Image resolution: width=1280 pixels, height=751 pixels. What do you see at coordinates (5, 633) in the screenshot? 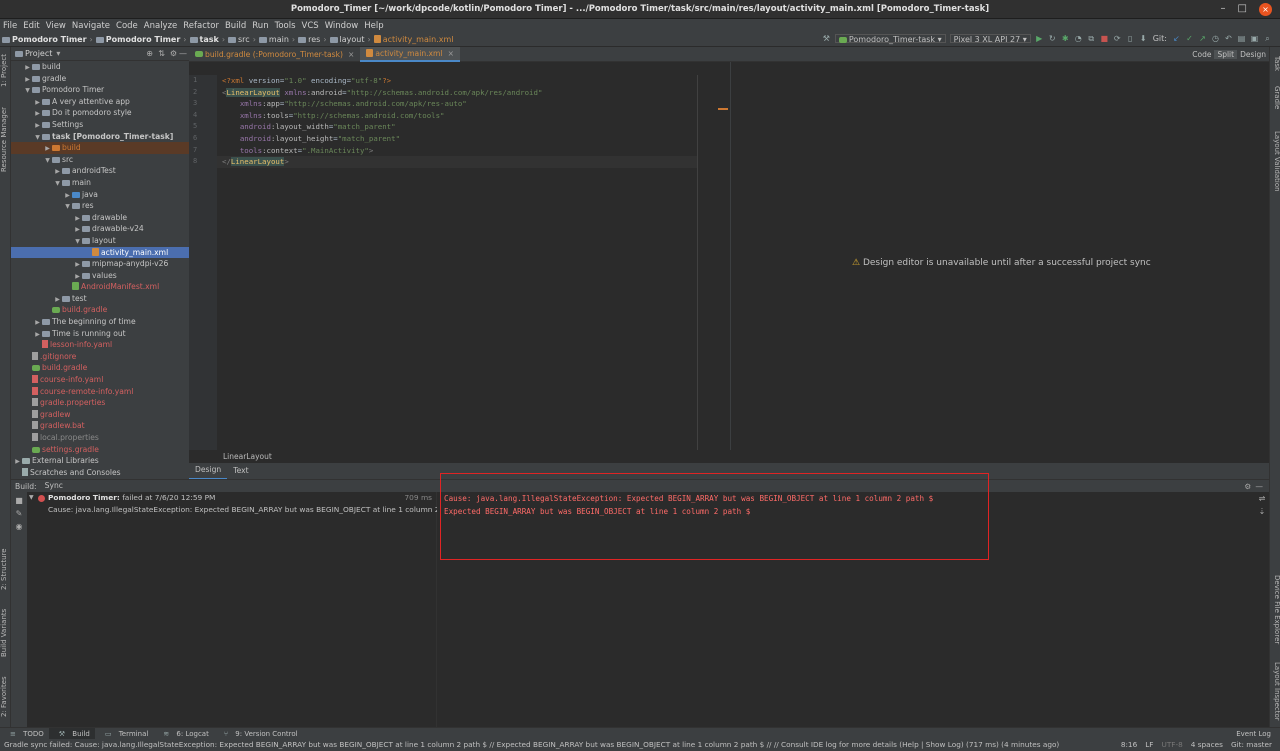
I see `build-variants-tab: Build Variants` at bounding box center [5, 633].